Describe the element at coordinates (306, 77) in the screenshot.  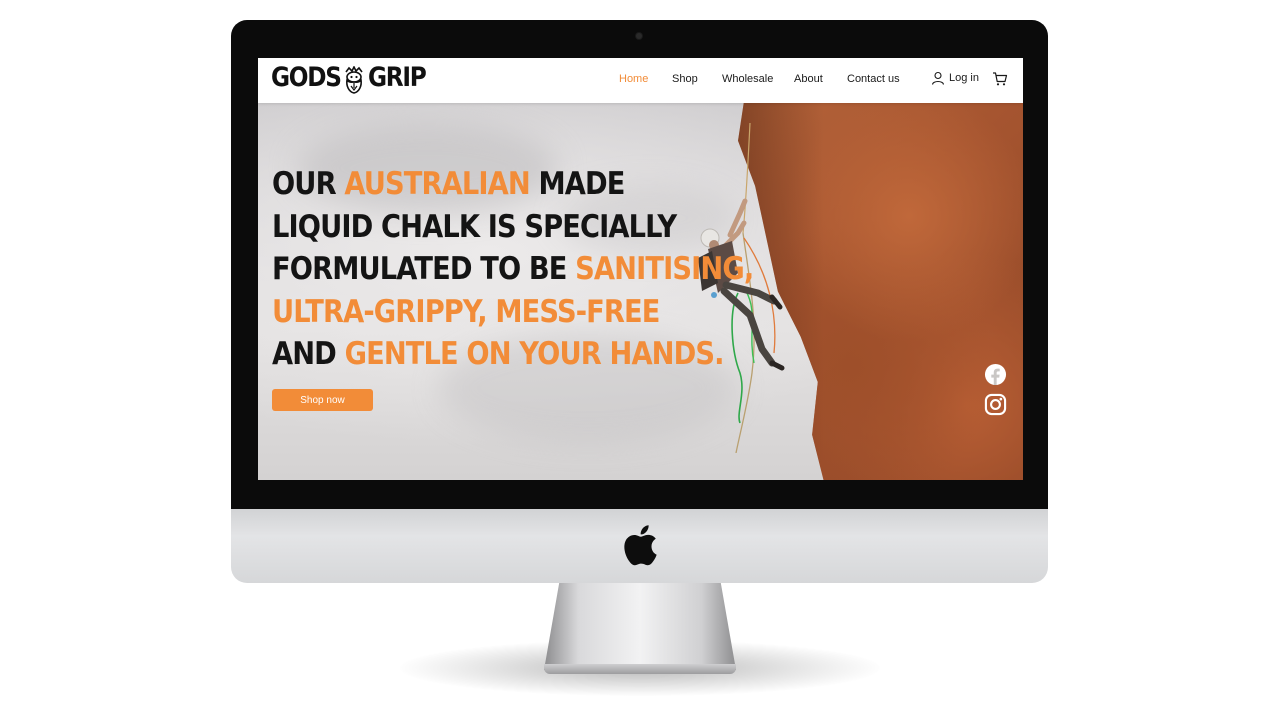
I see `logo-word-gods: GODS` at that location.